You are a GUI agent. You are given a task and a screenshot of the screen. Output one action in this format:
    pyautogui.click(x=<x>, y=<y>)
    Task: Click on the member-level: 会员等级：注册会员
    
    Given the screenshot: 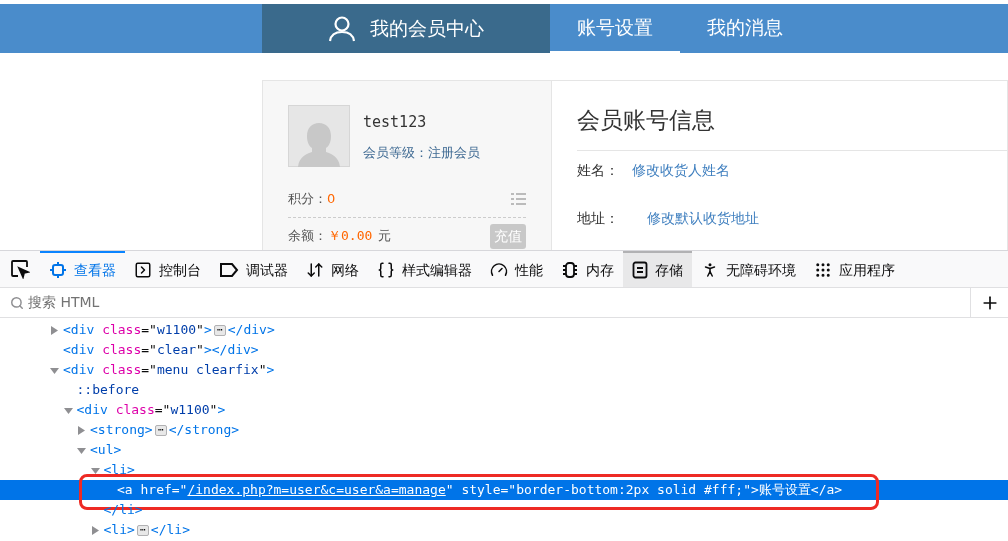 What is the action you would take?
    pyautogui.click(x=421, y=152)
    